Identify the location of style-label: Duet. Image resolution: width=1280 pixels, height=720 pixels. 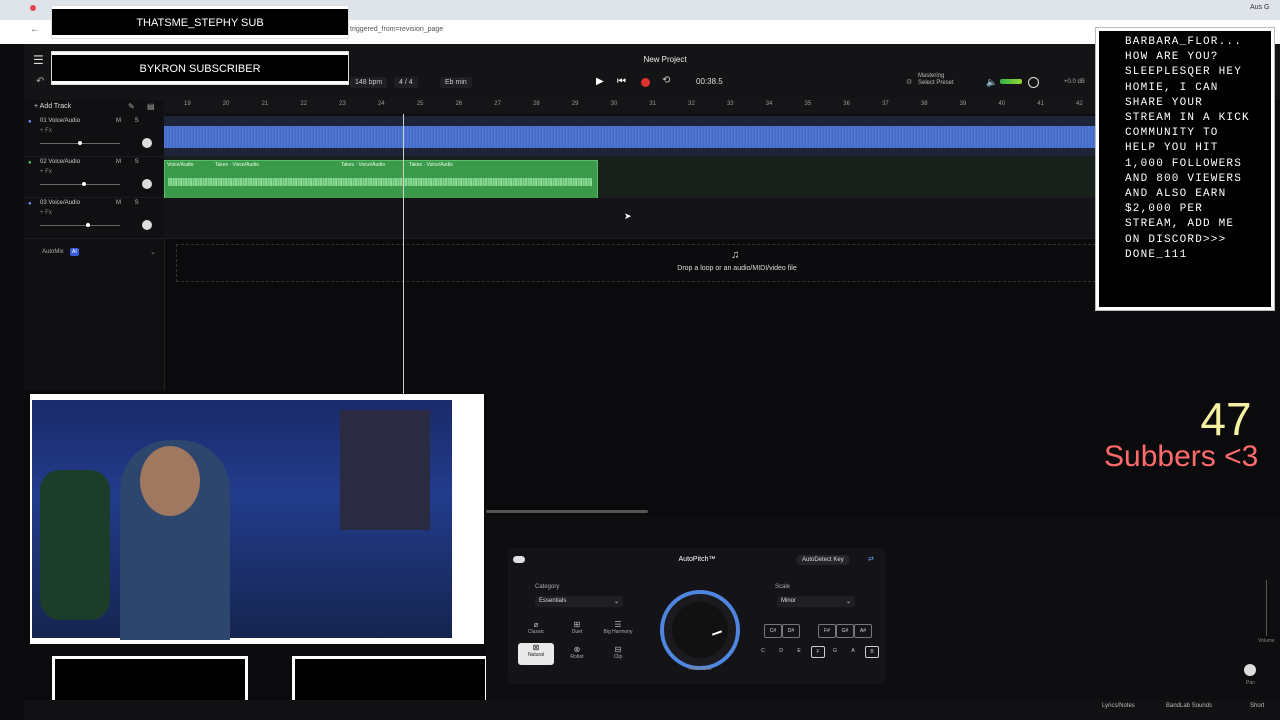
(577, 632).